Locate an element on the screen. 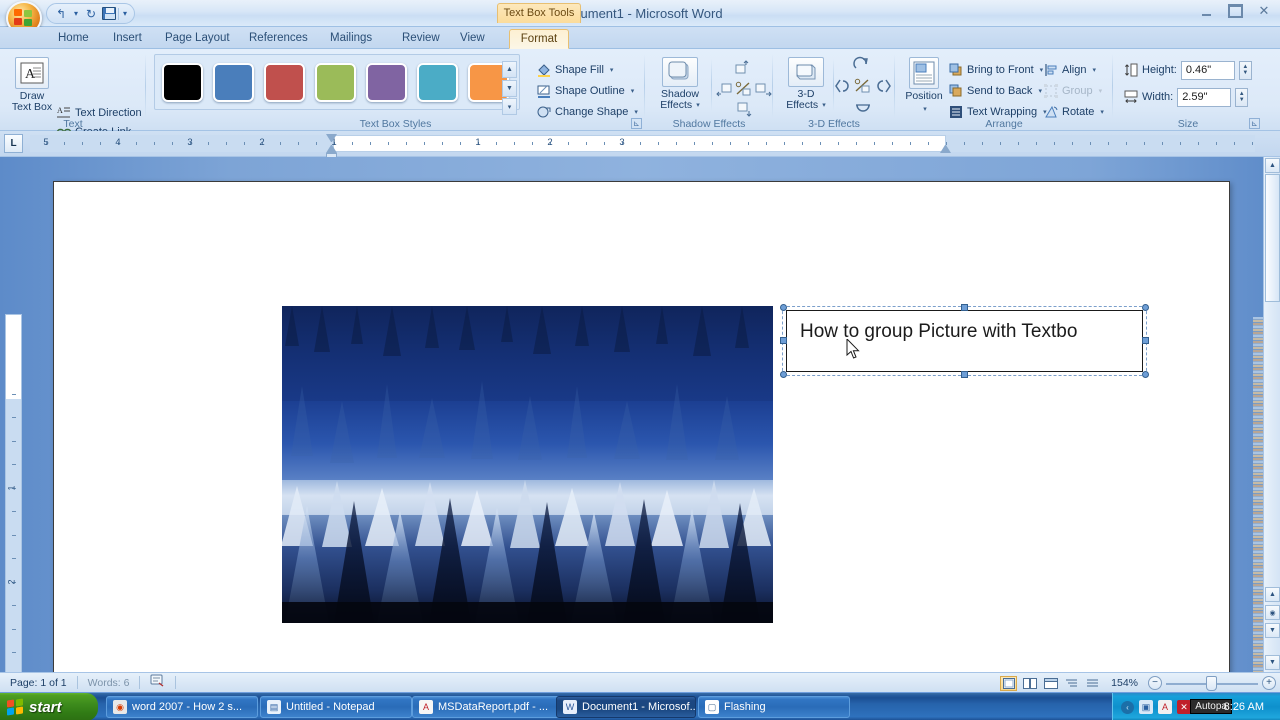 Image resolution: width=1280 pixels, height=720 pixels. right-indent-marker is located at coordinates (945, 148).